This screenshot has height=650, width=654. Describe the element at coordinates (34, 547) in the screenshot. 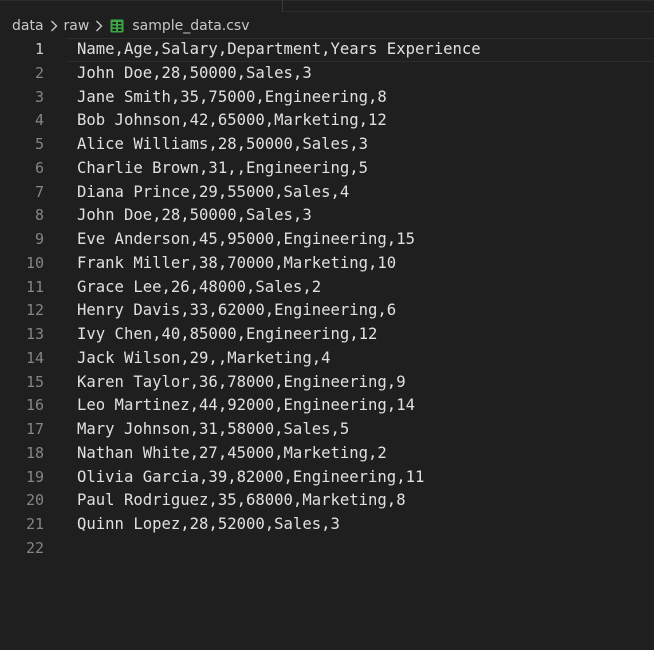

I see `line-number: 22` at that location.